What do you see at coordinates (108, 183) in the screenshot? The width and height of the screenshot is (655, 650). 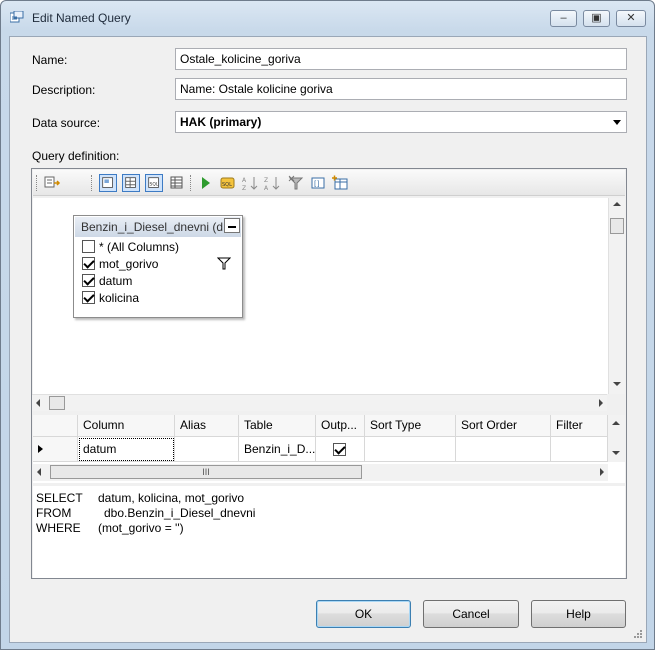 I see `show-diagram-pane-icon` at bounding box center [108, 183].